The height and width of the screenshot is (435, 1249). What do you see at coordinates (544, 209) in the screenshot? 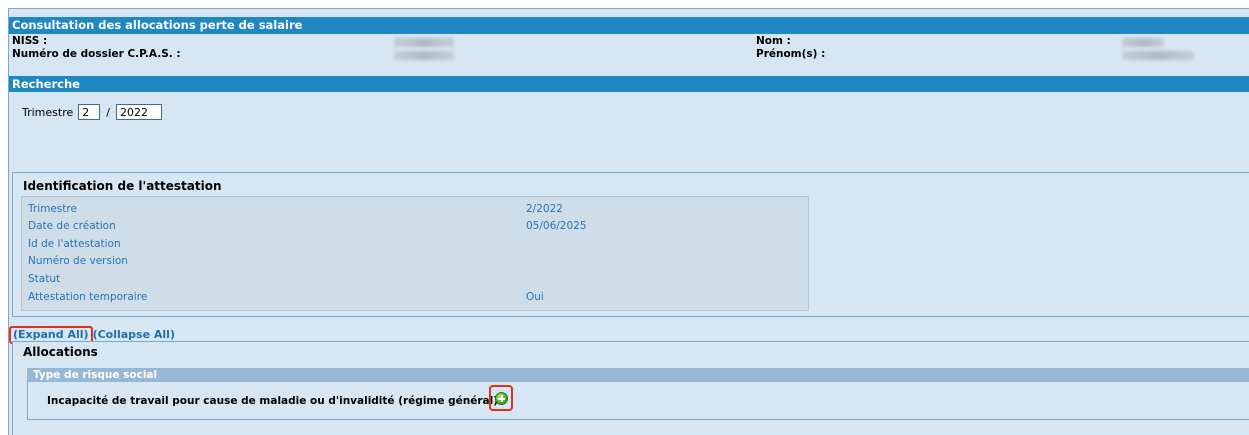
I see `detail-value-trimestre: 2/2022` at bounding box center [544, 209].